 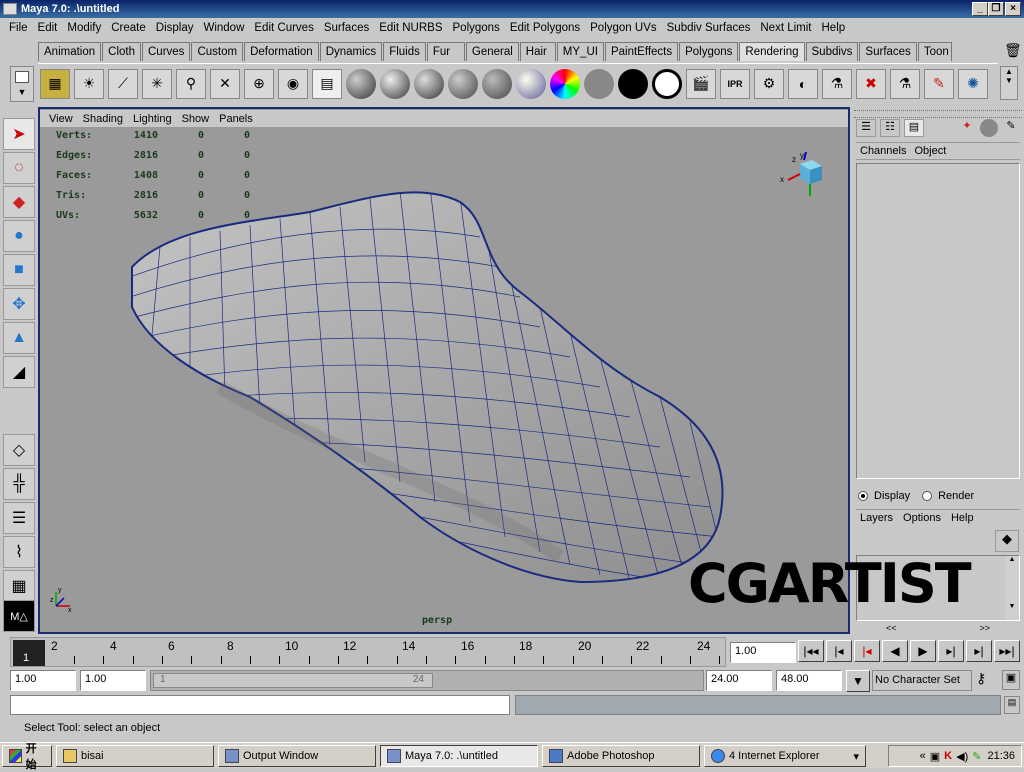 I want to click on menu-window: Window, so click(x=223, y=28).